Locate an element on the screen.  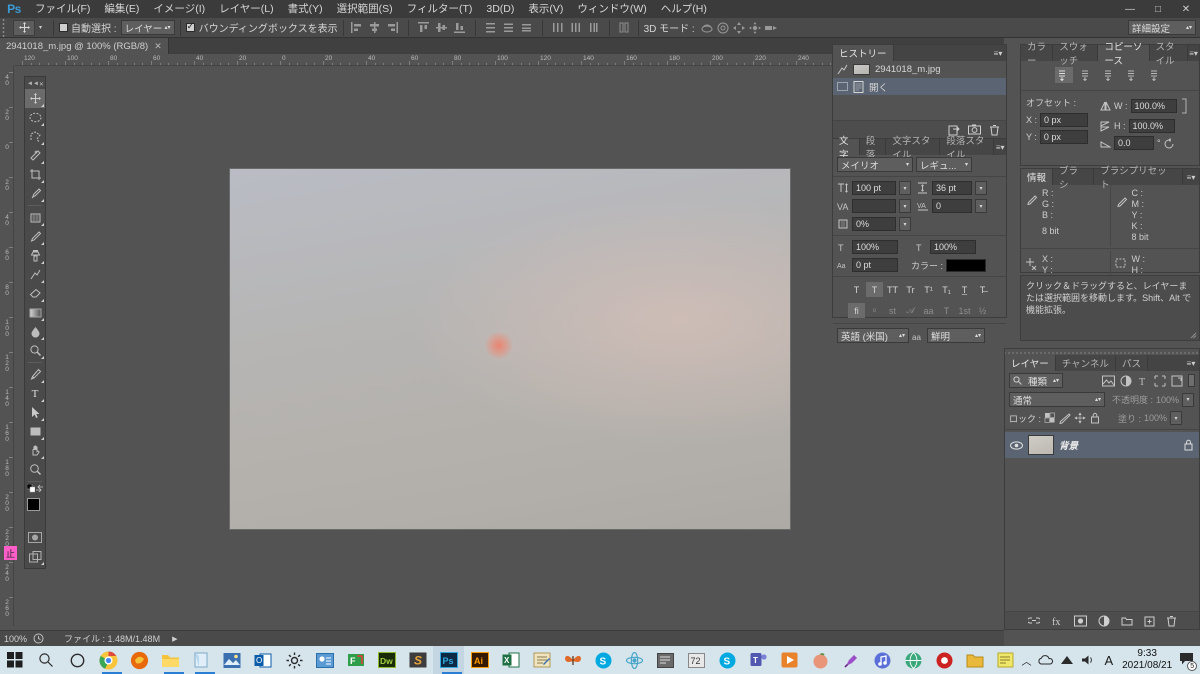
align-left-edges-icon is located at coordinates (357, 28).